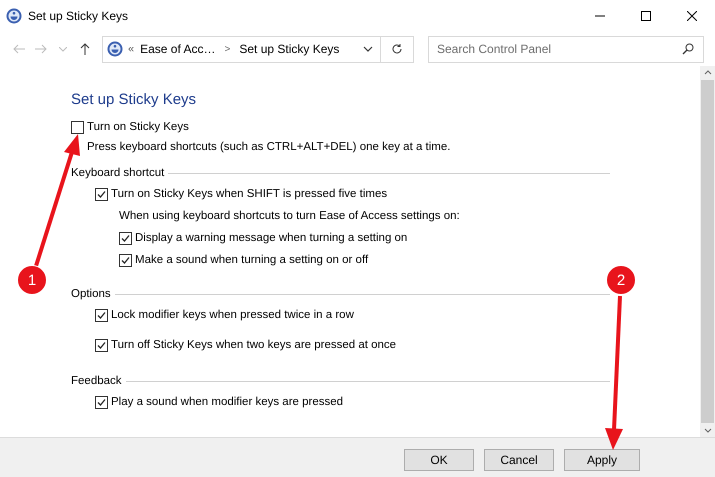 The image size is (715, 477). I want to click on page-heading: Set up Sticky Keys, so click(134, 99).